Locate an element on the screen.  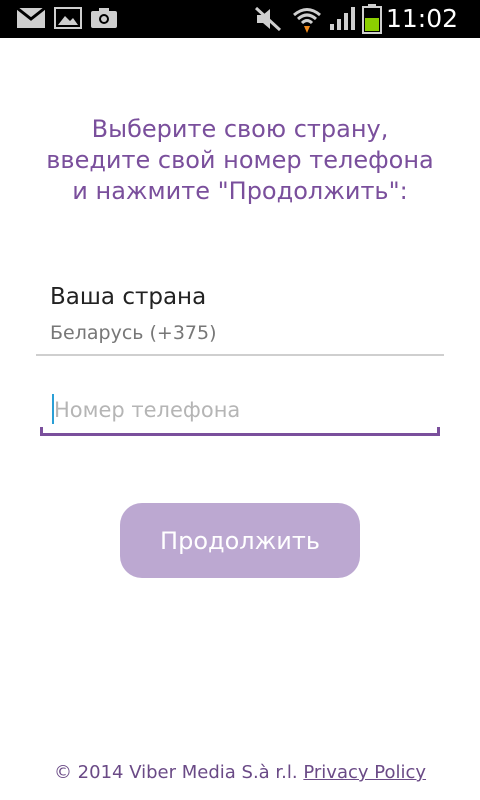
phone-input-underline is located at coordinates (240, 431).